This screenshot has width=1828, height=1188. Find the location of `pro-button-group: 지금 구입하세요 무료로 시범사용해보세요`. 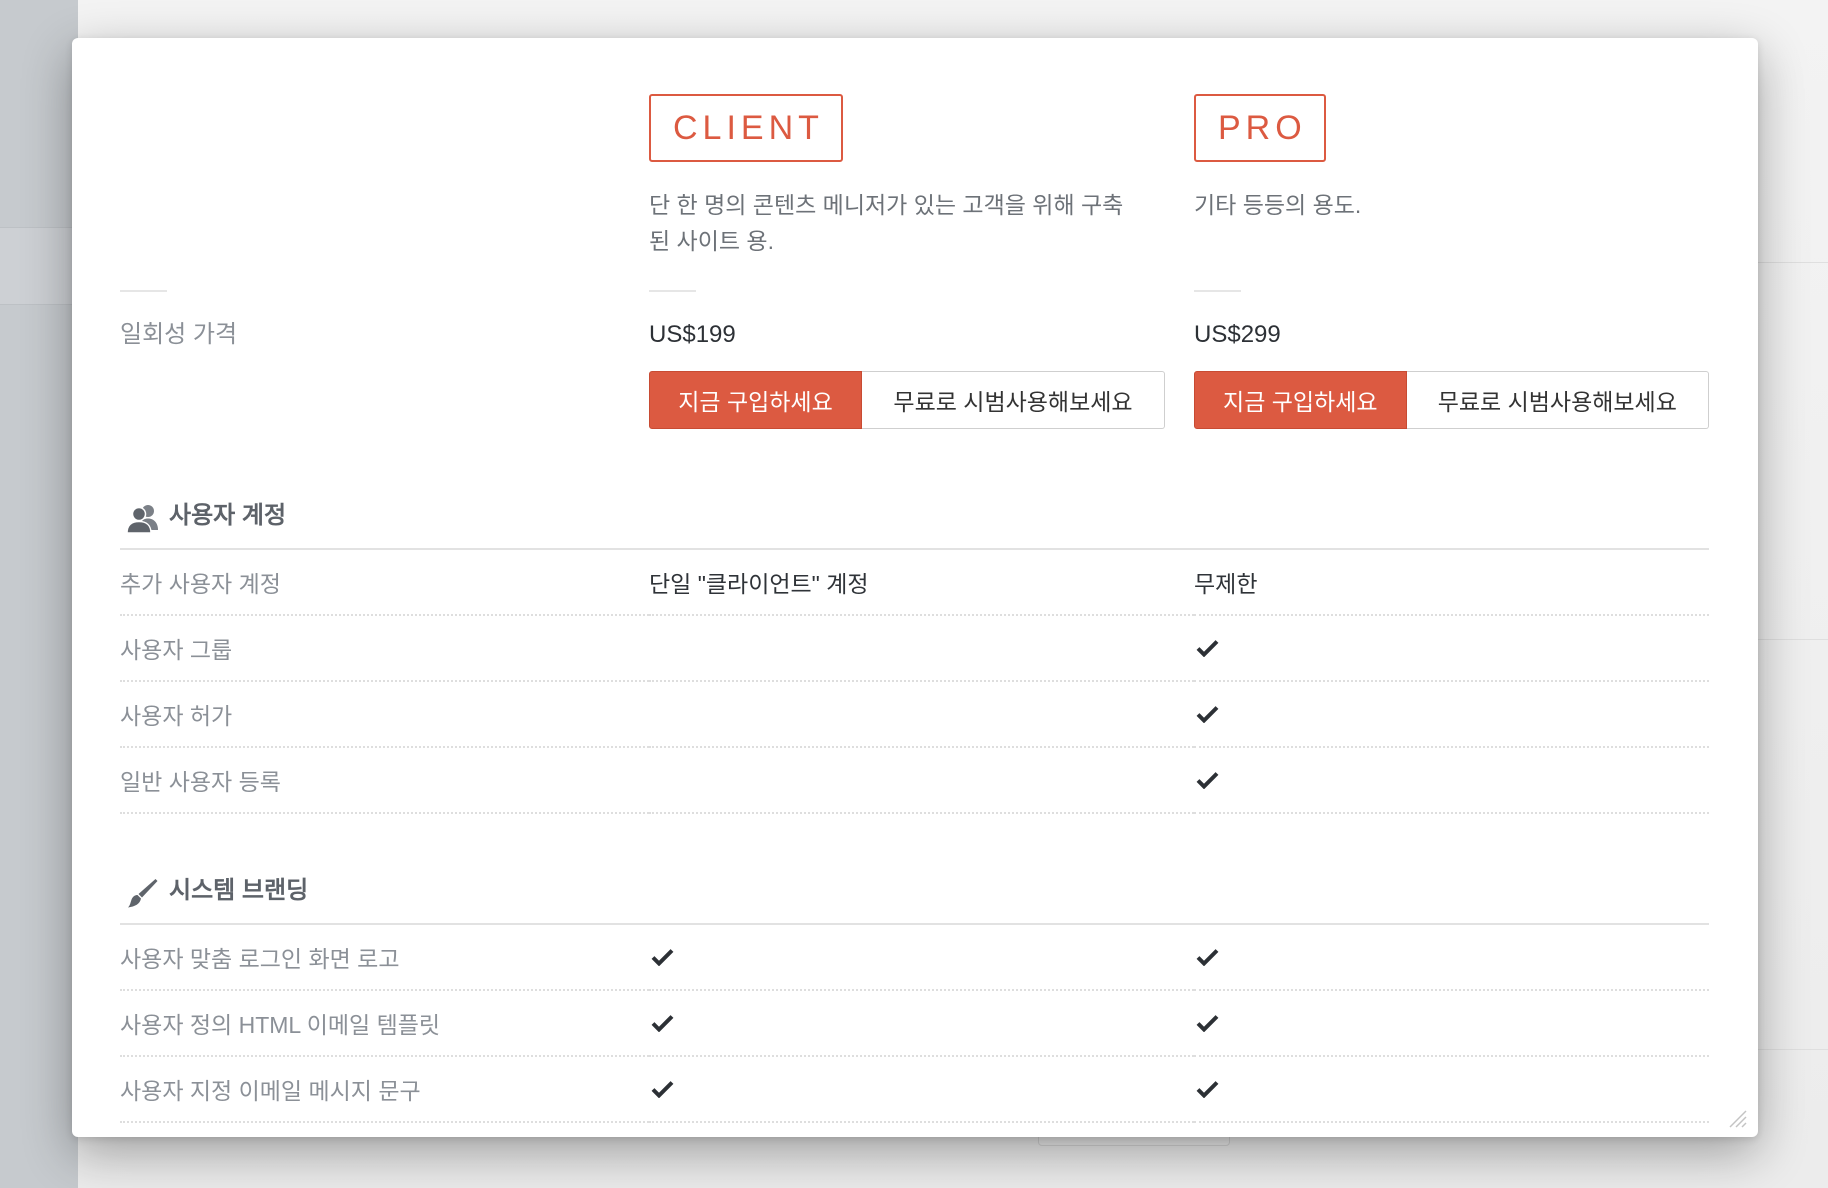

pro-button-group: 지금 구입하세요 무료로 시범사용해보세요 is located at coordinates (1451, 400).